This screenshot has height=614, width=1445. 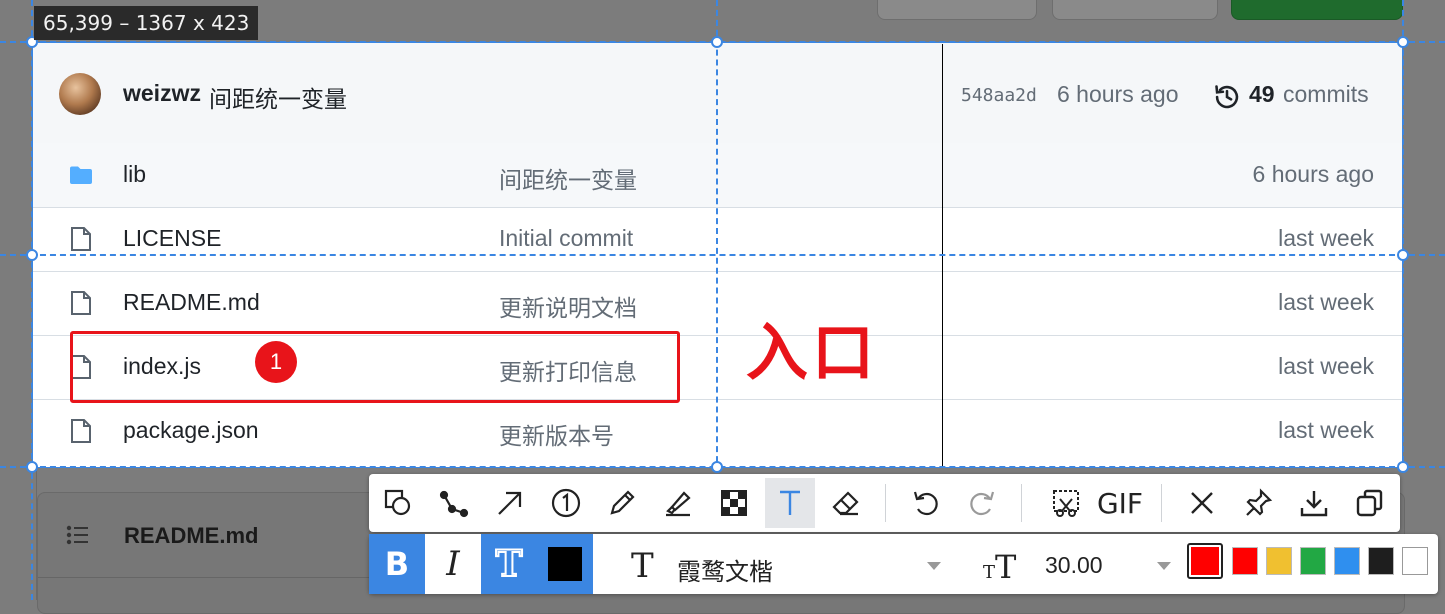 I want to click on italic-toggle: I, so click(x=453, y=564).